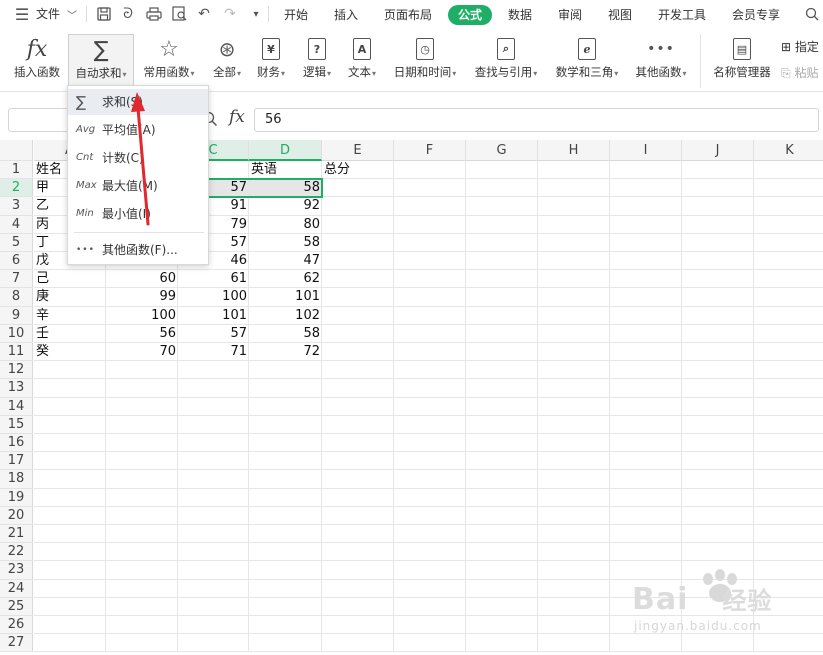 This screenshot has height=655, width=823. Describe the element at coordinates (747, 601) in the screenshot. I see `watermark-brand2: 经验` at that location.